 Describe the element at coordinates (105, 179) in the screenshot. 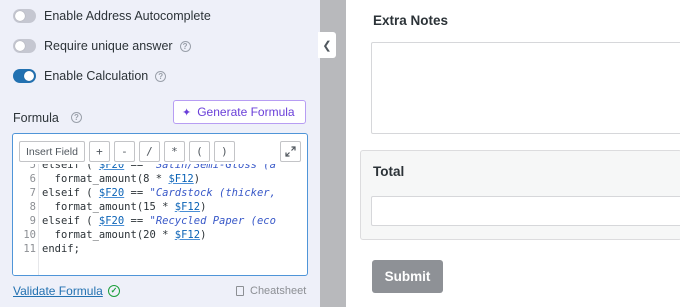

I see `code-token: format_amount(8 *` at that location.